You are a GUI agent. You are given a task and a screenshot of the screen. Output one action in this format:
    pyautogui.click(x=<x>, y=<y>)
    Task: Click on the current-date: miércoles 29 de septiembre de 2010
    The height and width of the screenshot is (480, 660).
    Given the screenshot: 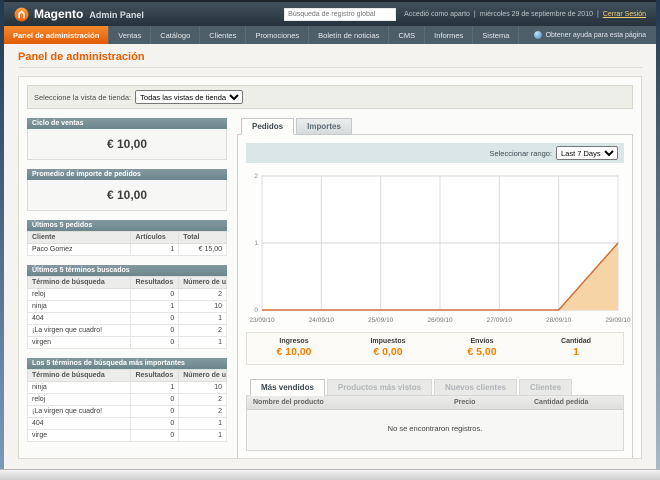 What is the action you would take?
    pyautogui.click(x=536, y=14)
    